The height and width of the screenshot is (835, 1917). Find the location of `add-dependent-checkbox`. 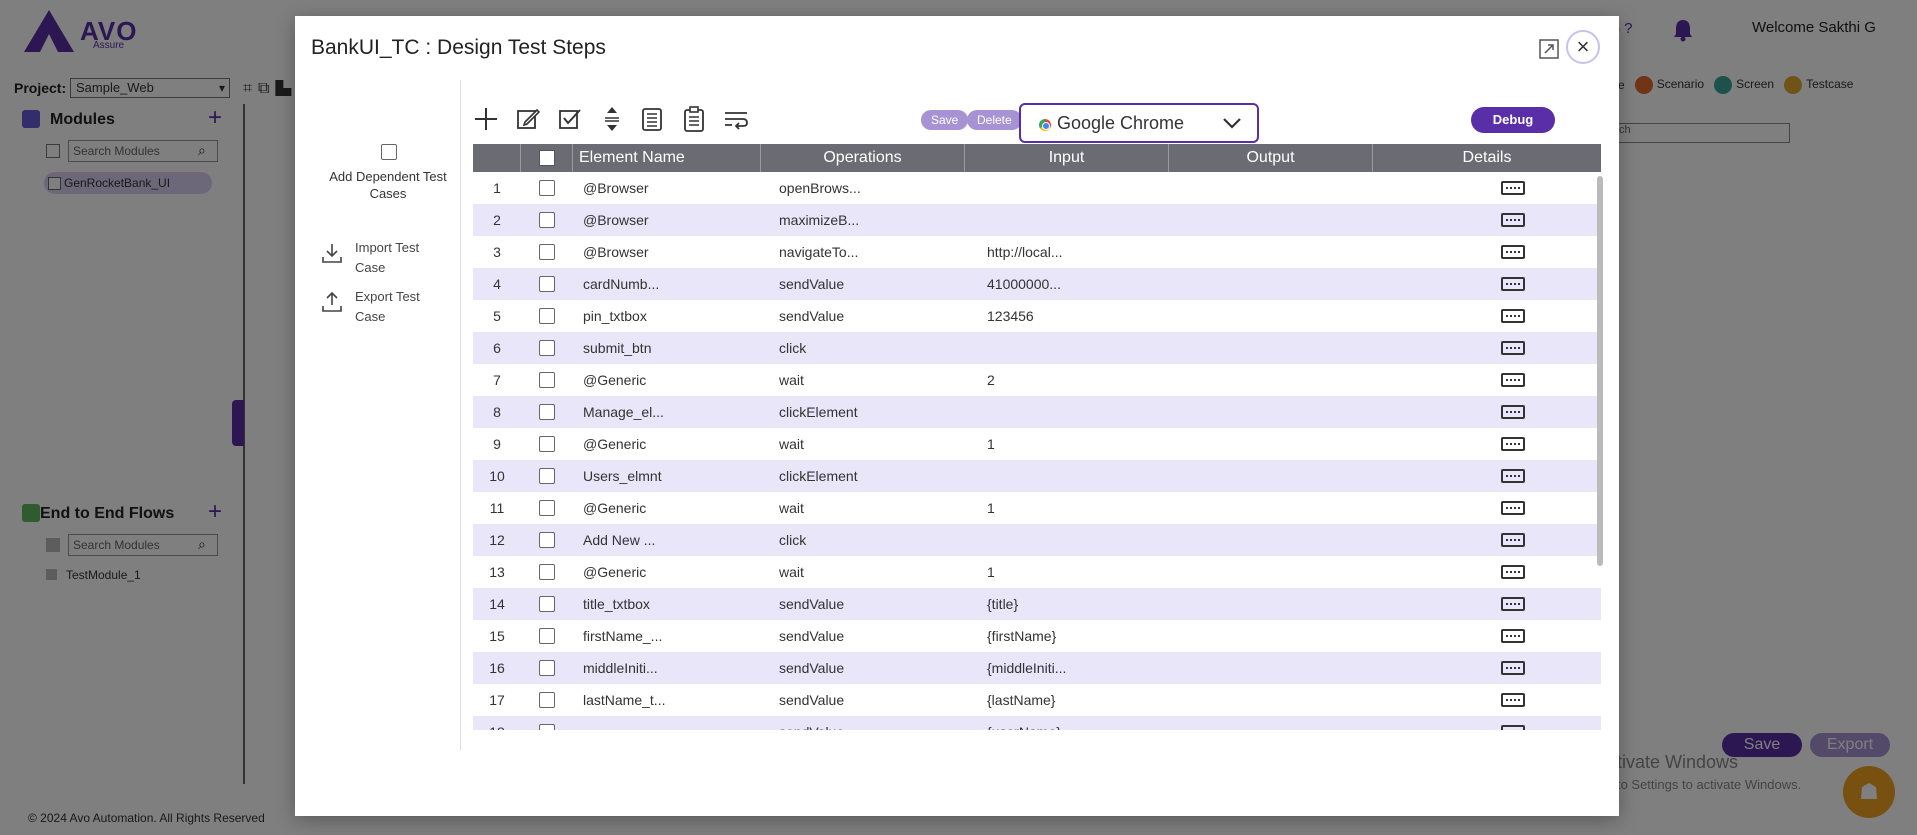

add-dependent-checkbox is located at coordinates (389, 152).